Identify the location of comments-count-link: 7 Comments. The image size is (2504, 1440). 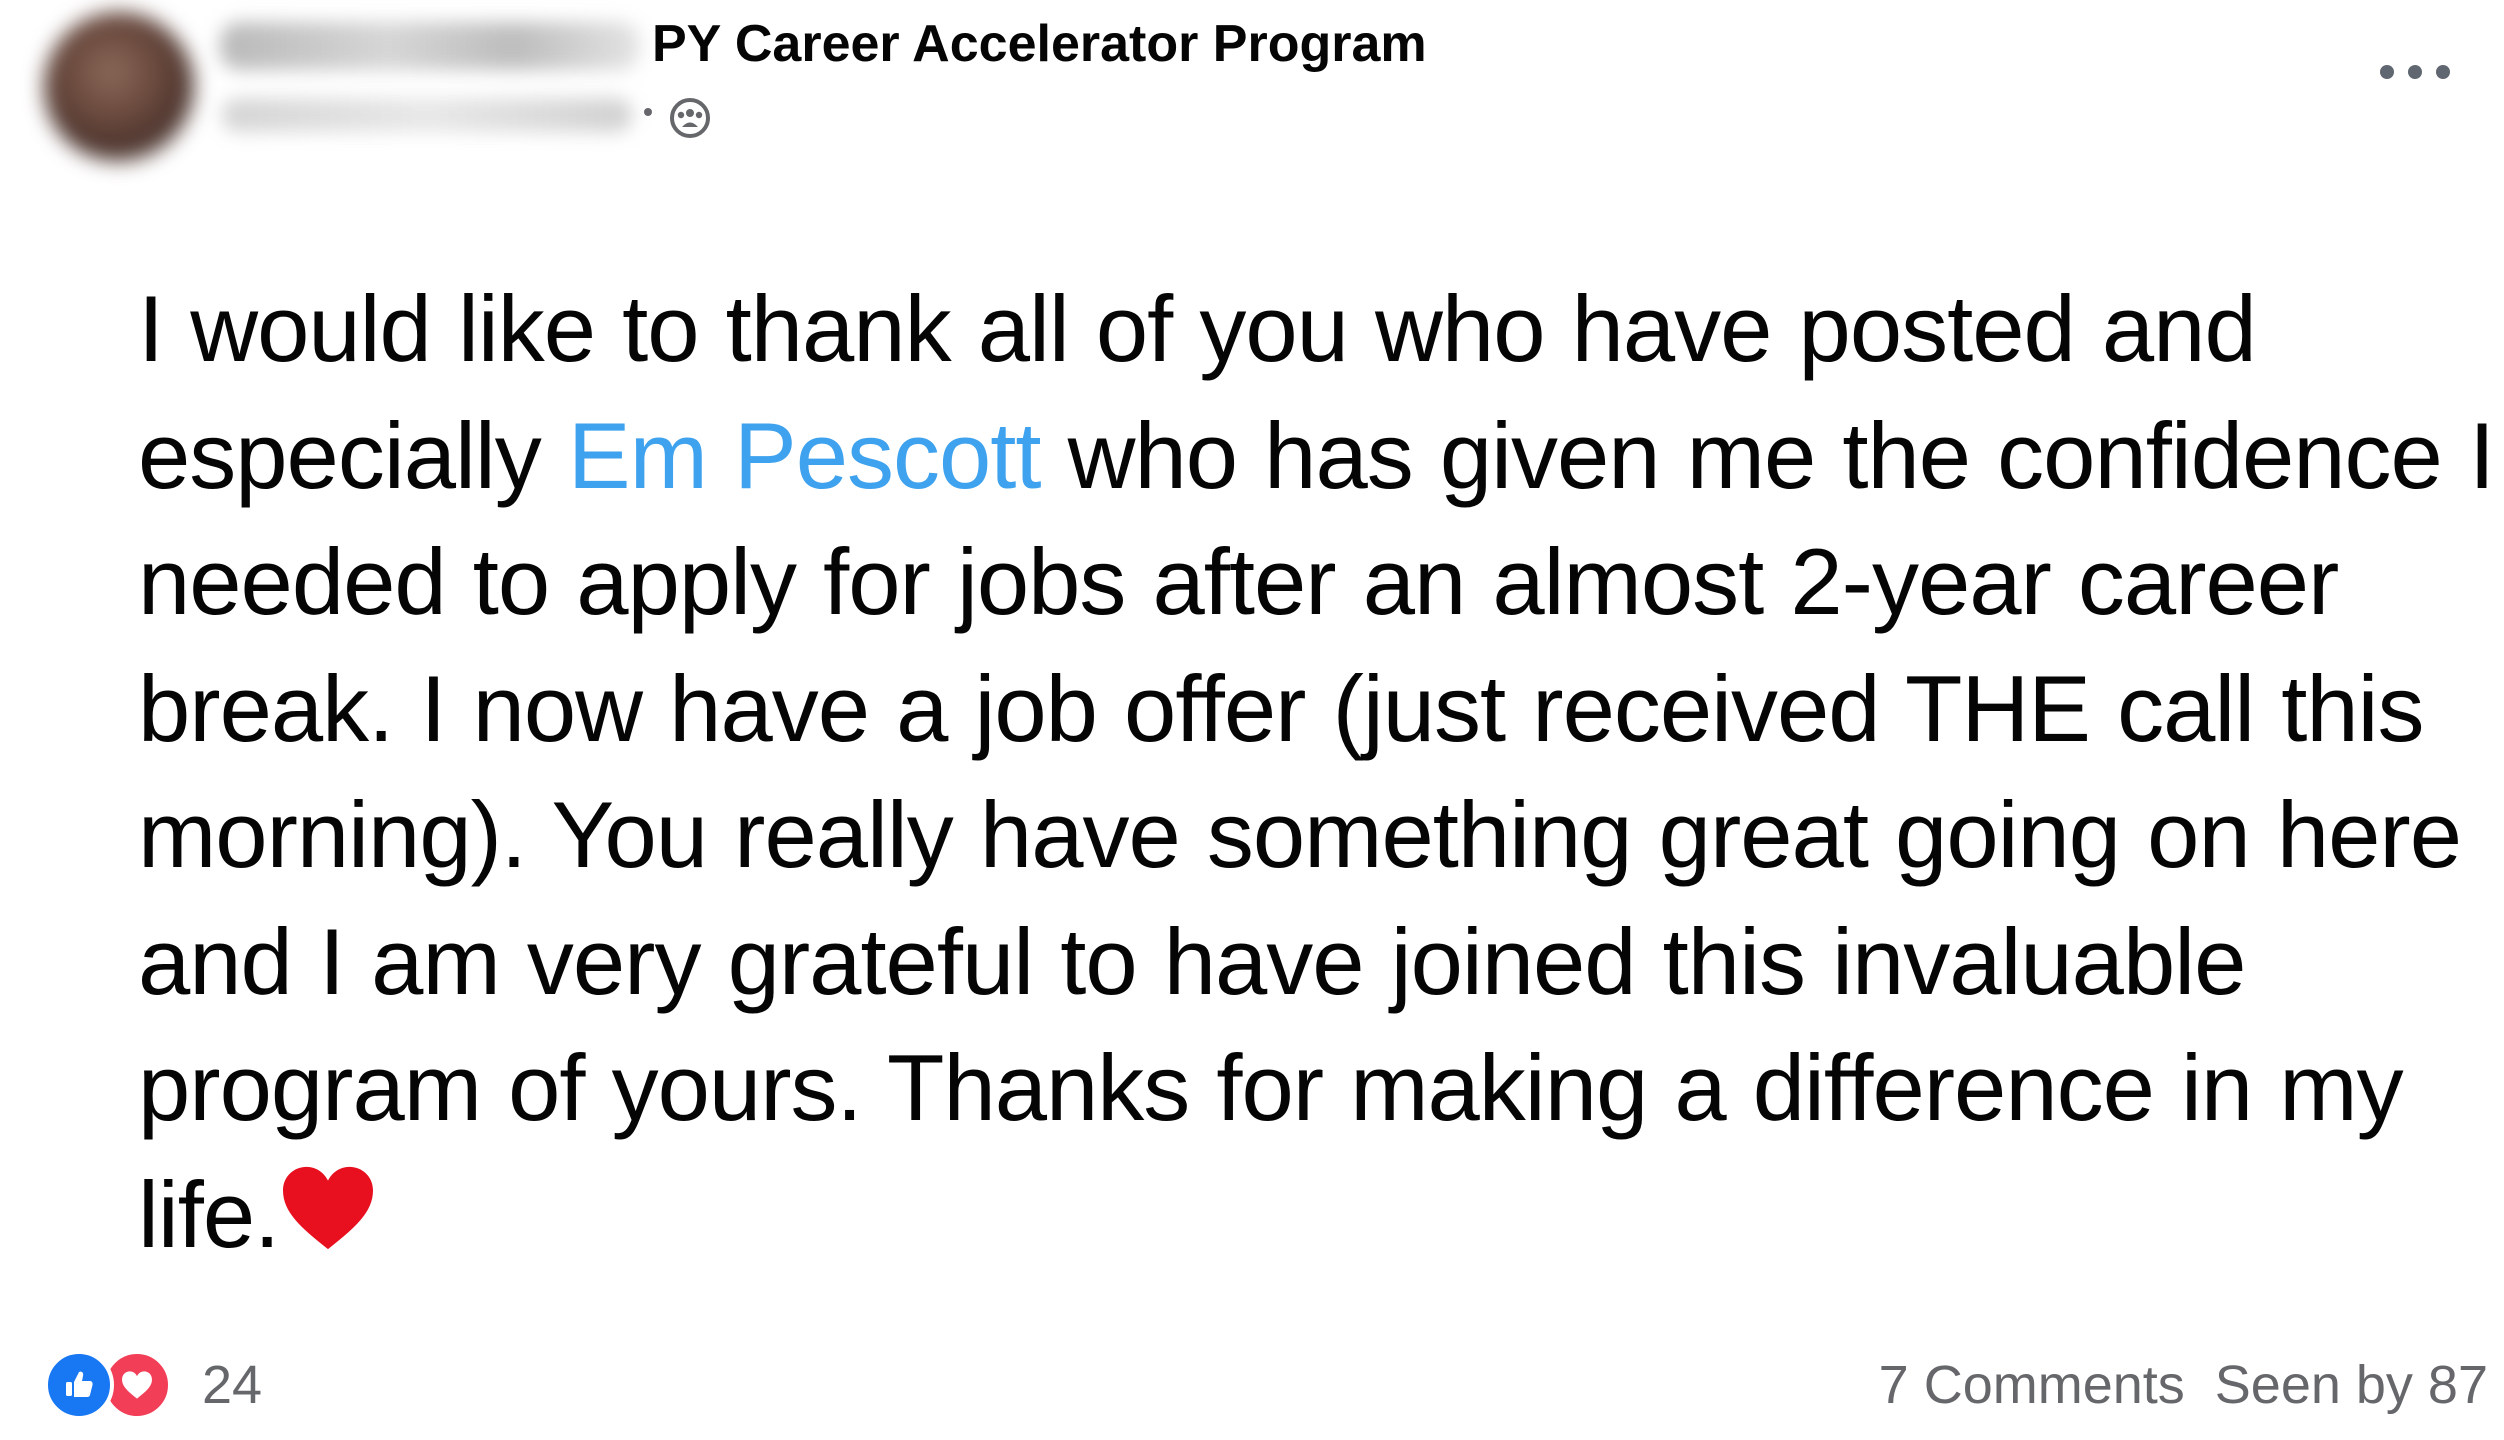
(2032, 1385).